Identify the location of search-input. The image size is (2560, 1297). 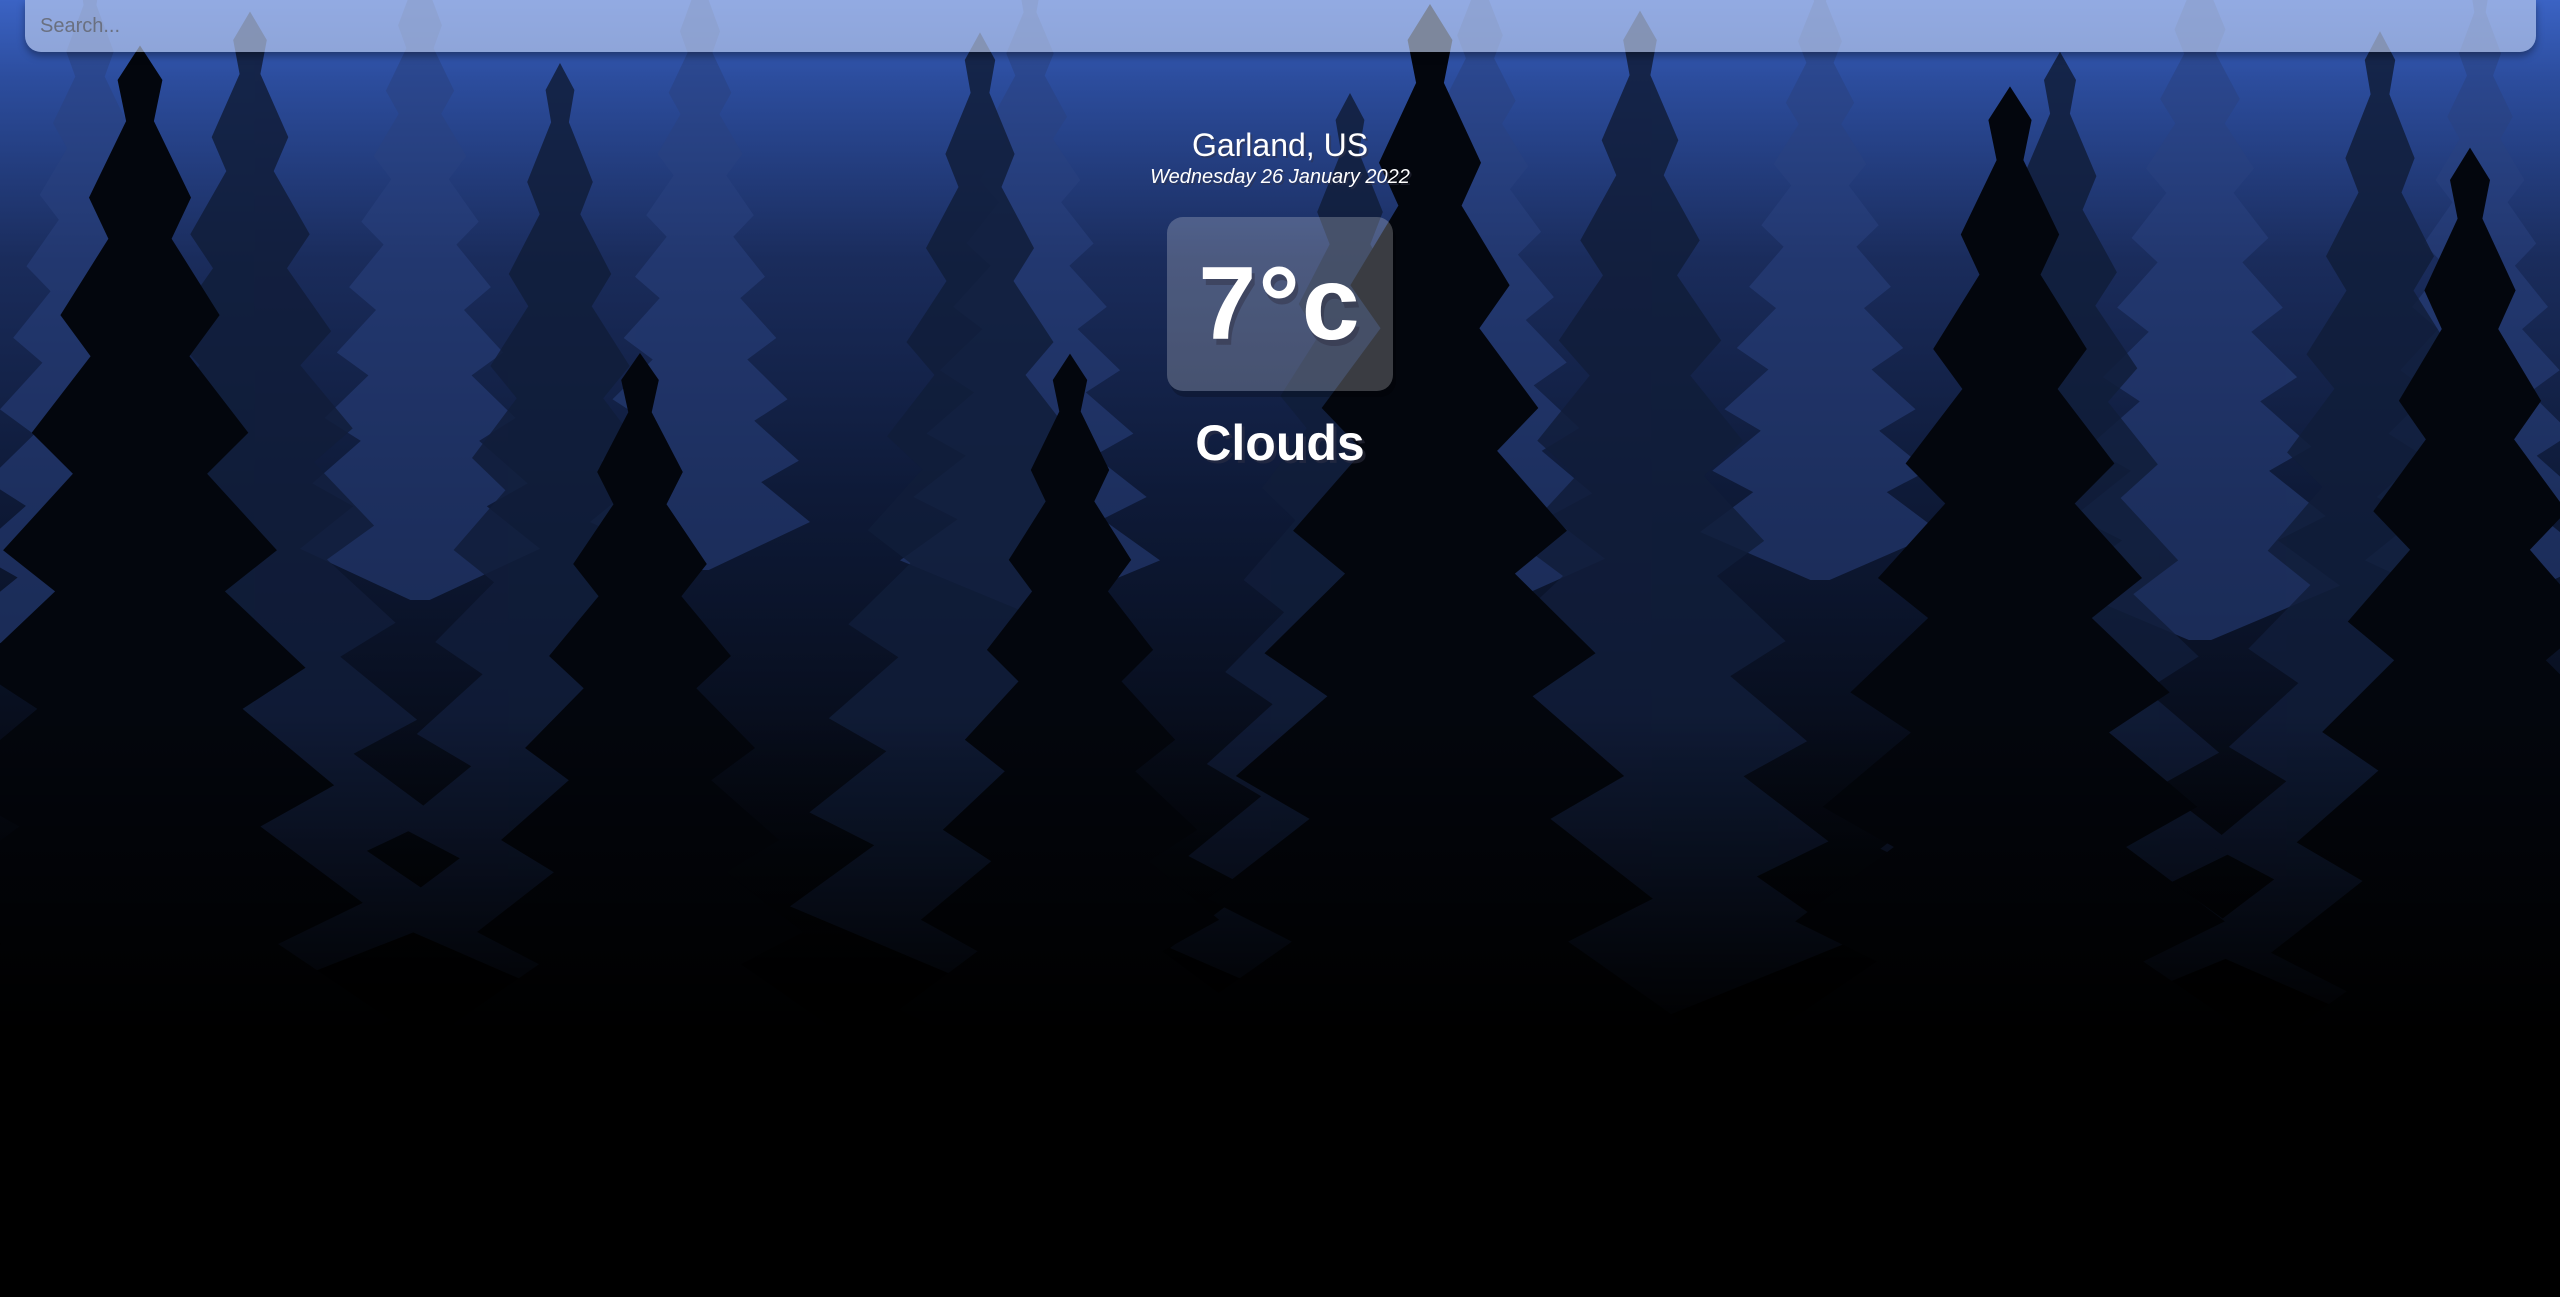
(1280, 26).